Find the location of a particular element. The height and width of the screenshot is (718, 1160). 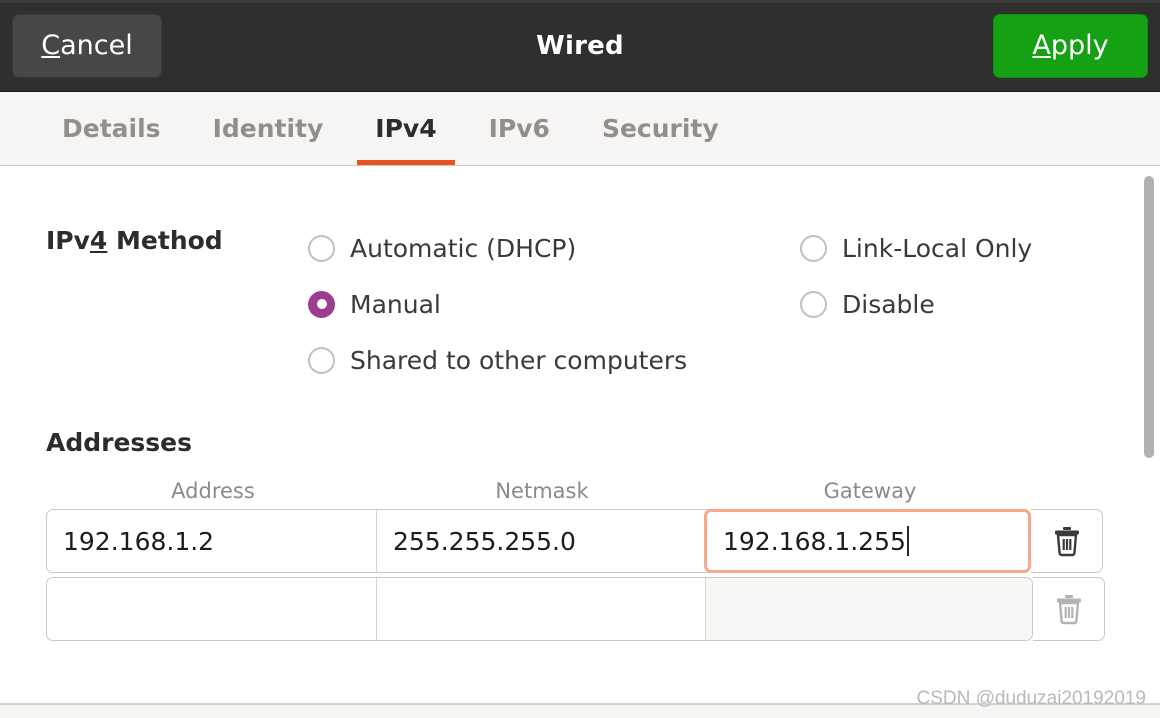

delete-address-button-row2 is located at coordinates (1069, 609).